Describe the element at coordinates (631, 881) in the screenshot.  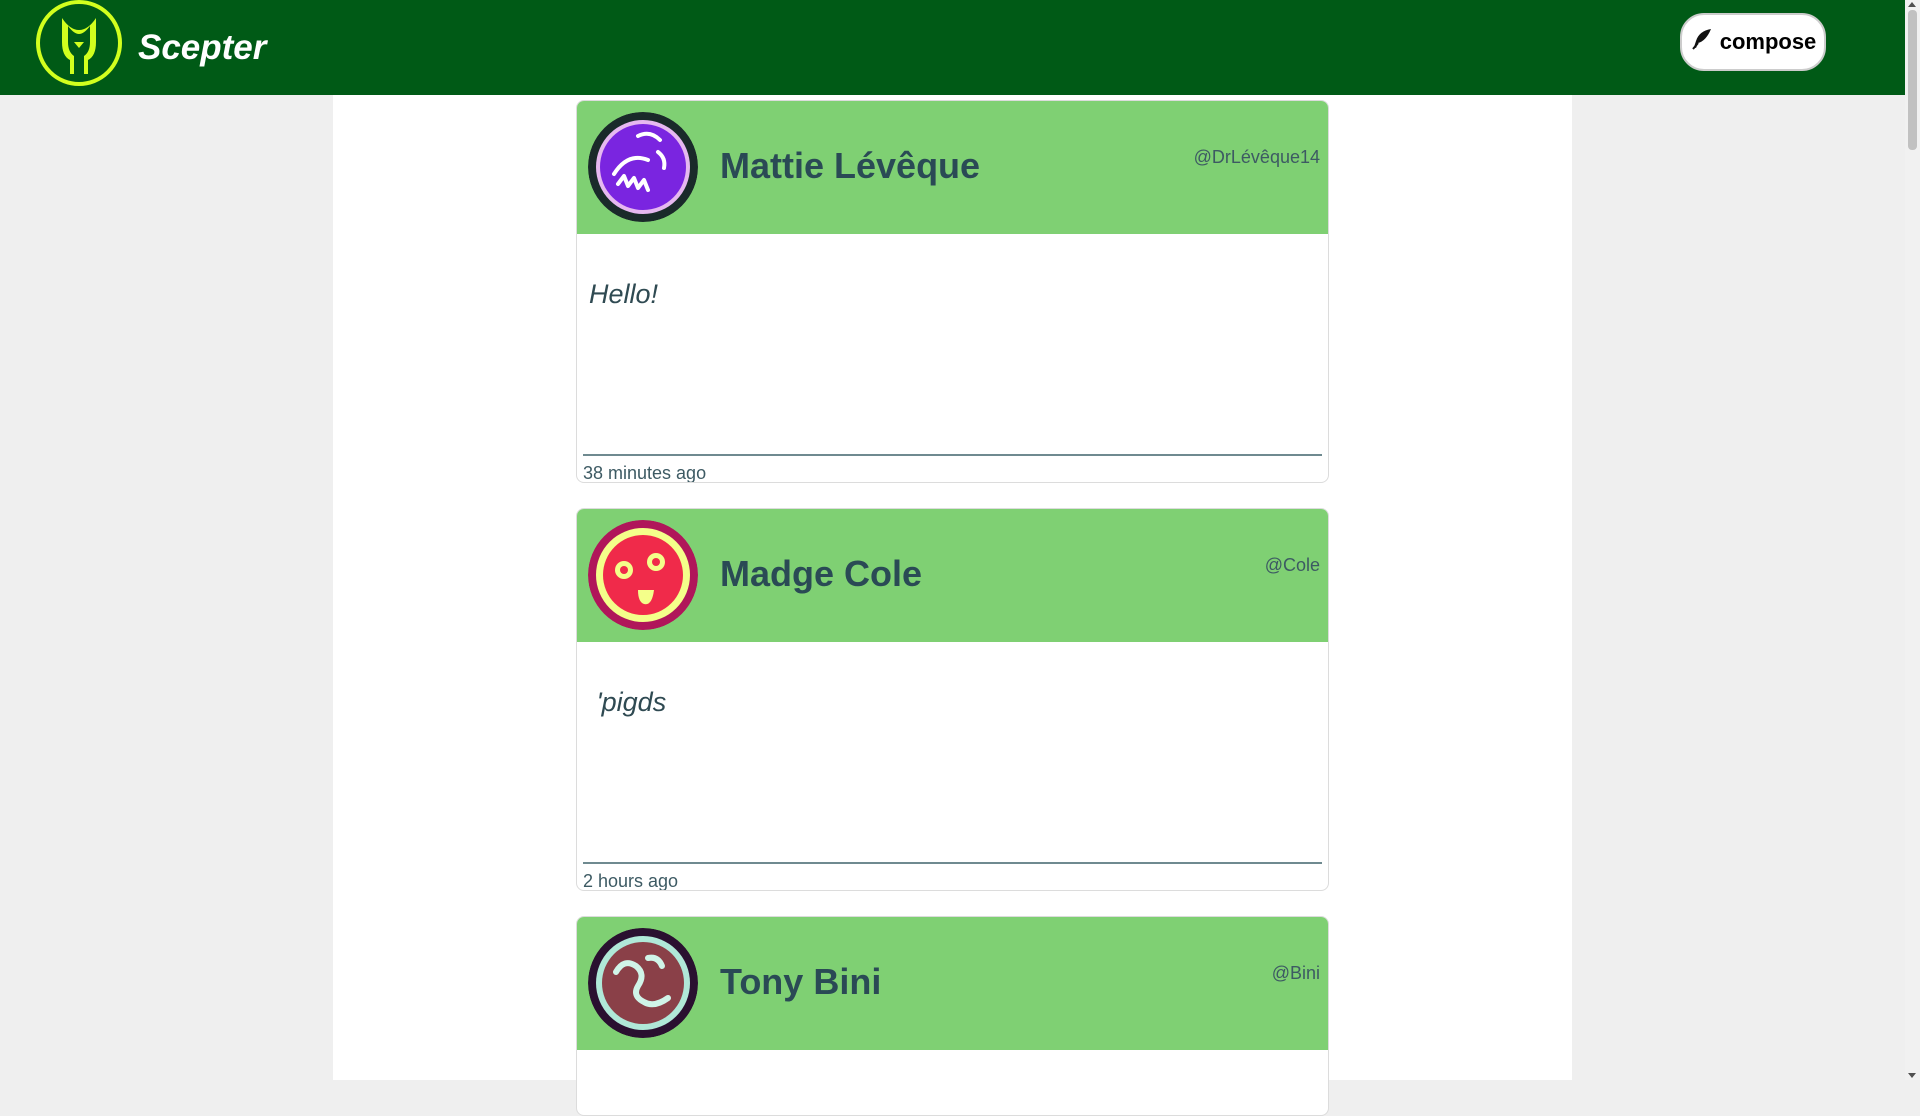
I see `post-timestamp: 2 hours ago` at that location.